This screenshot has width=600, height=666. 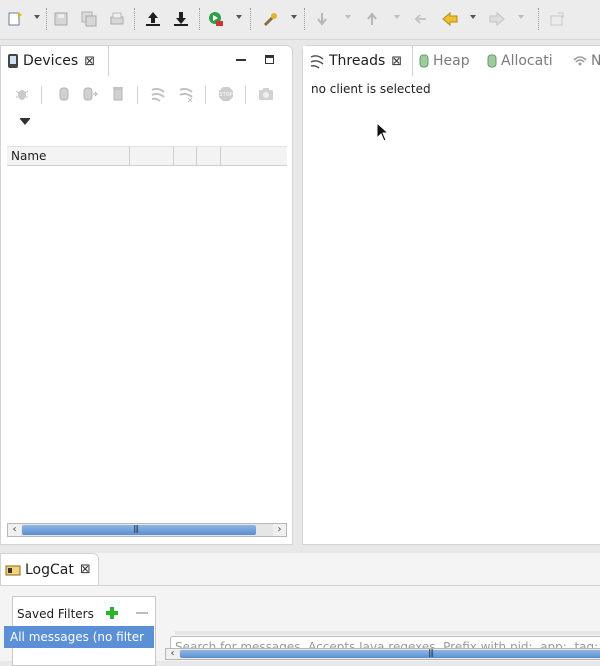 I want to click on previous-annotation-dropdown-icon, so click(x=397, y=17).